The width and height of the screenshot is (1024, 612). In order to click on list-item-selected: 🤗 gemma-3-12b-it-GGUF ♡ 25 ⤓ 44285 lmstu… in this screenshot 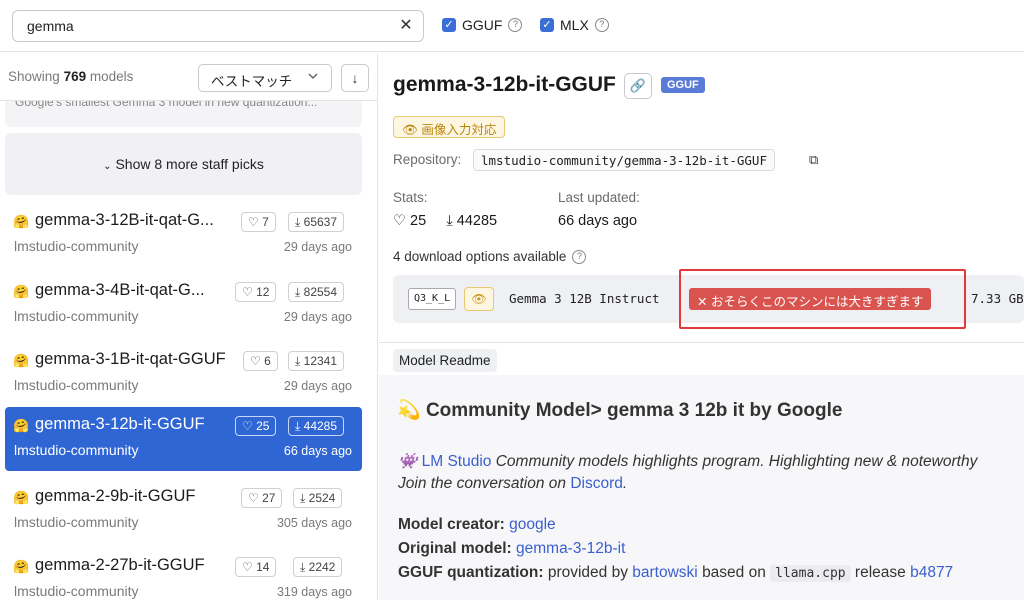, I will do `click(183, 439)`.